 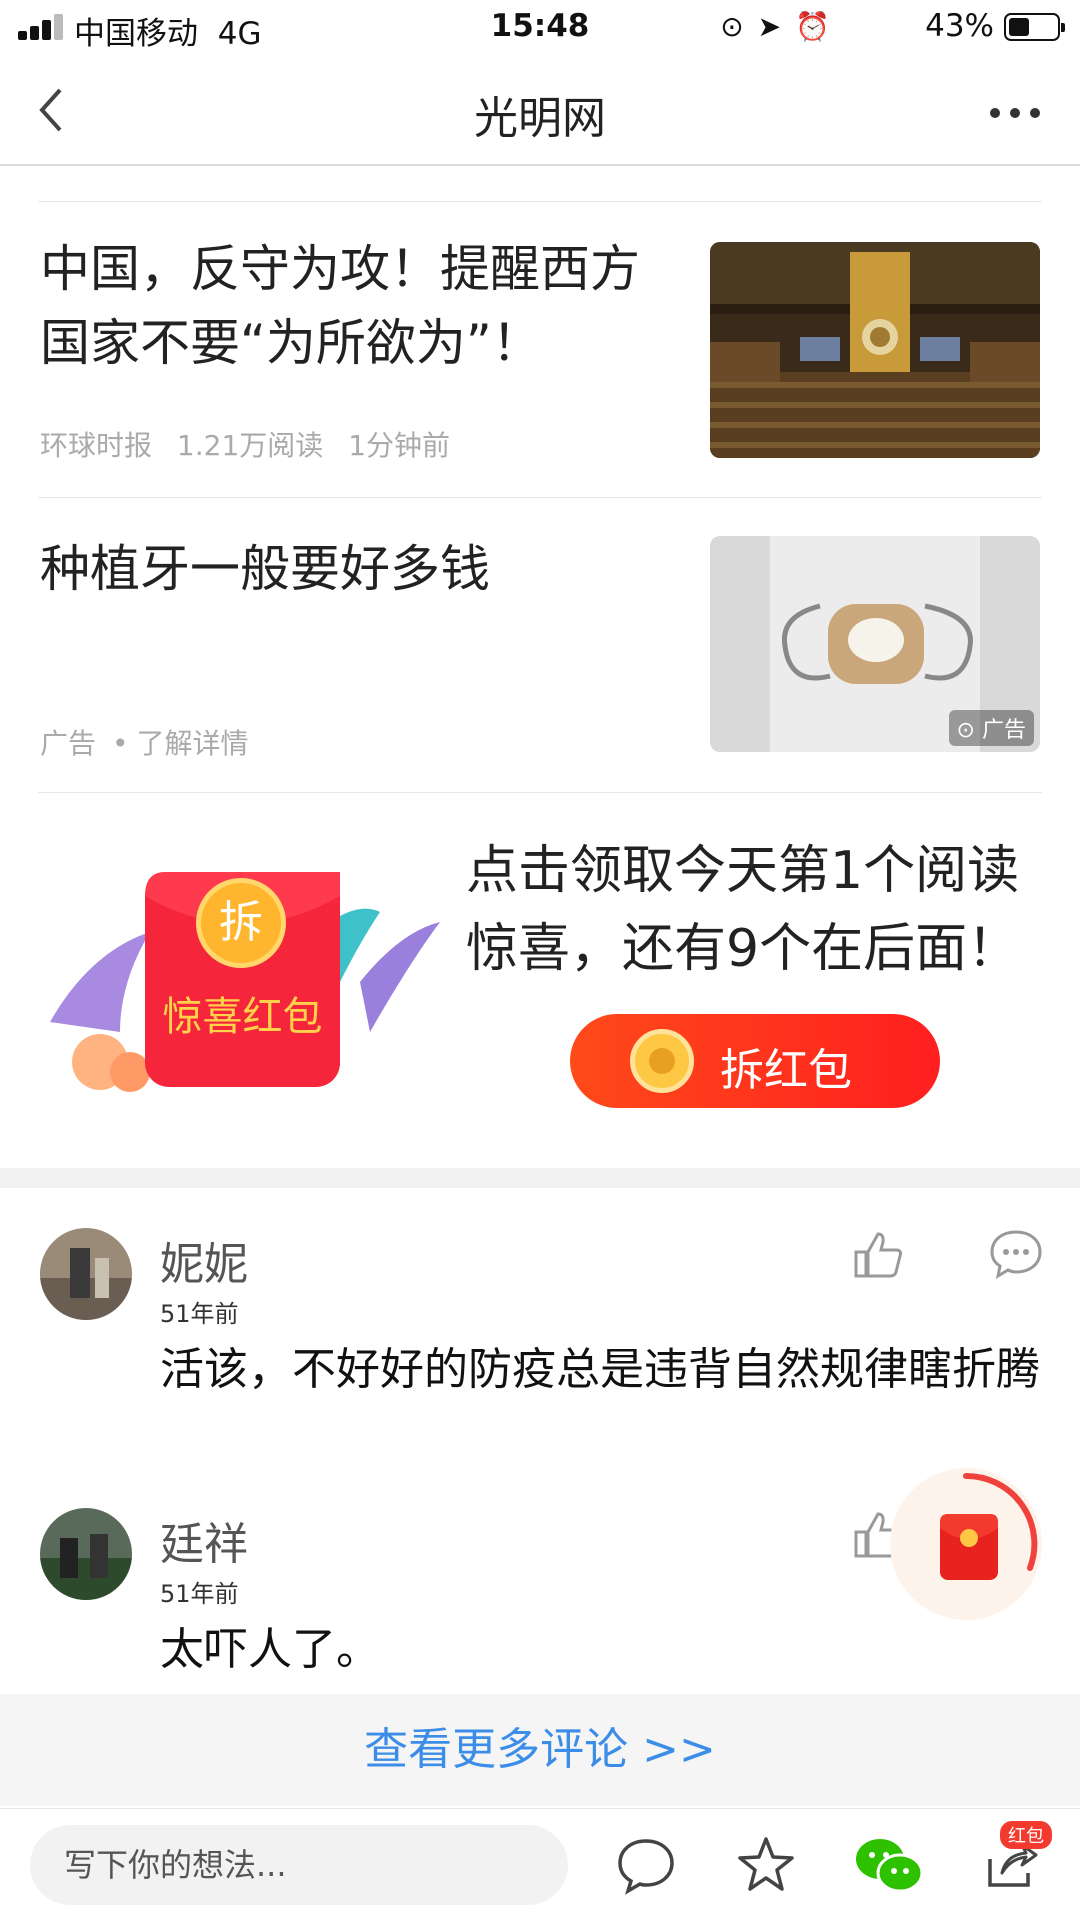 I want to click on ad-label: 广告, so click(x=68, y=743).